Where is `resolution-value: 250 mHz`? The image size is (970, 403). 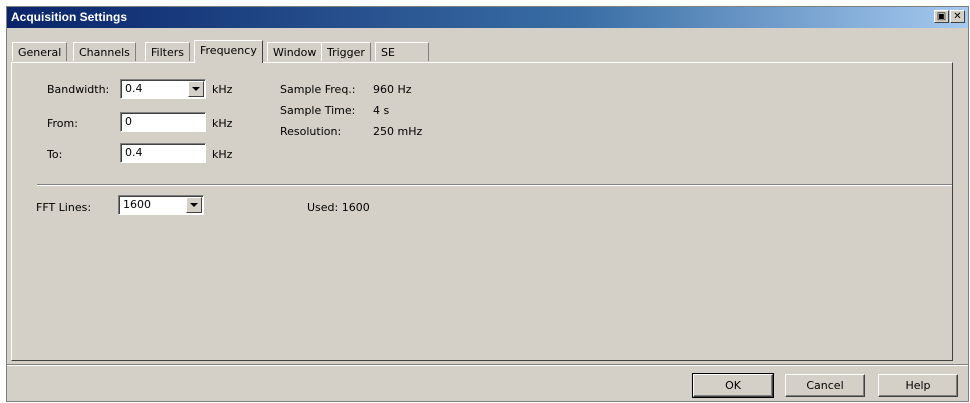 resolution-value: 250 mHz is located at coordinates (398, 131).